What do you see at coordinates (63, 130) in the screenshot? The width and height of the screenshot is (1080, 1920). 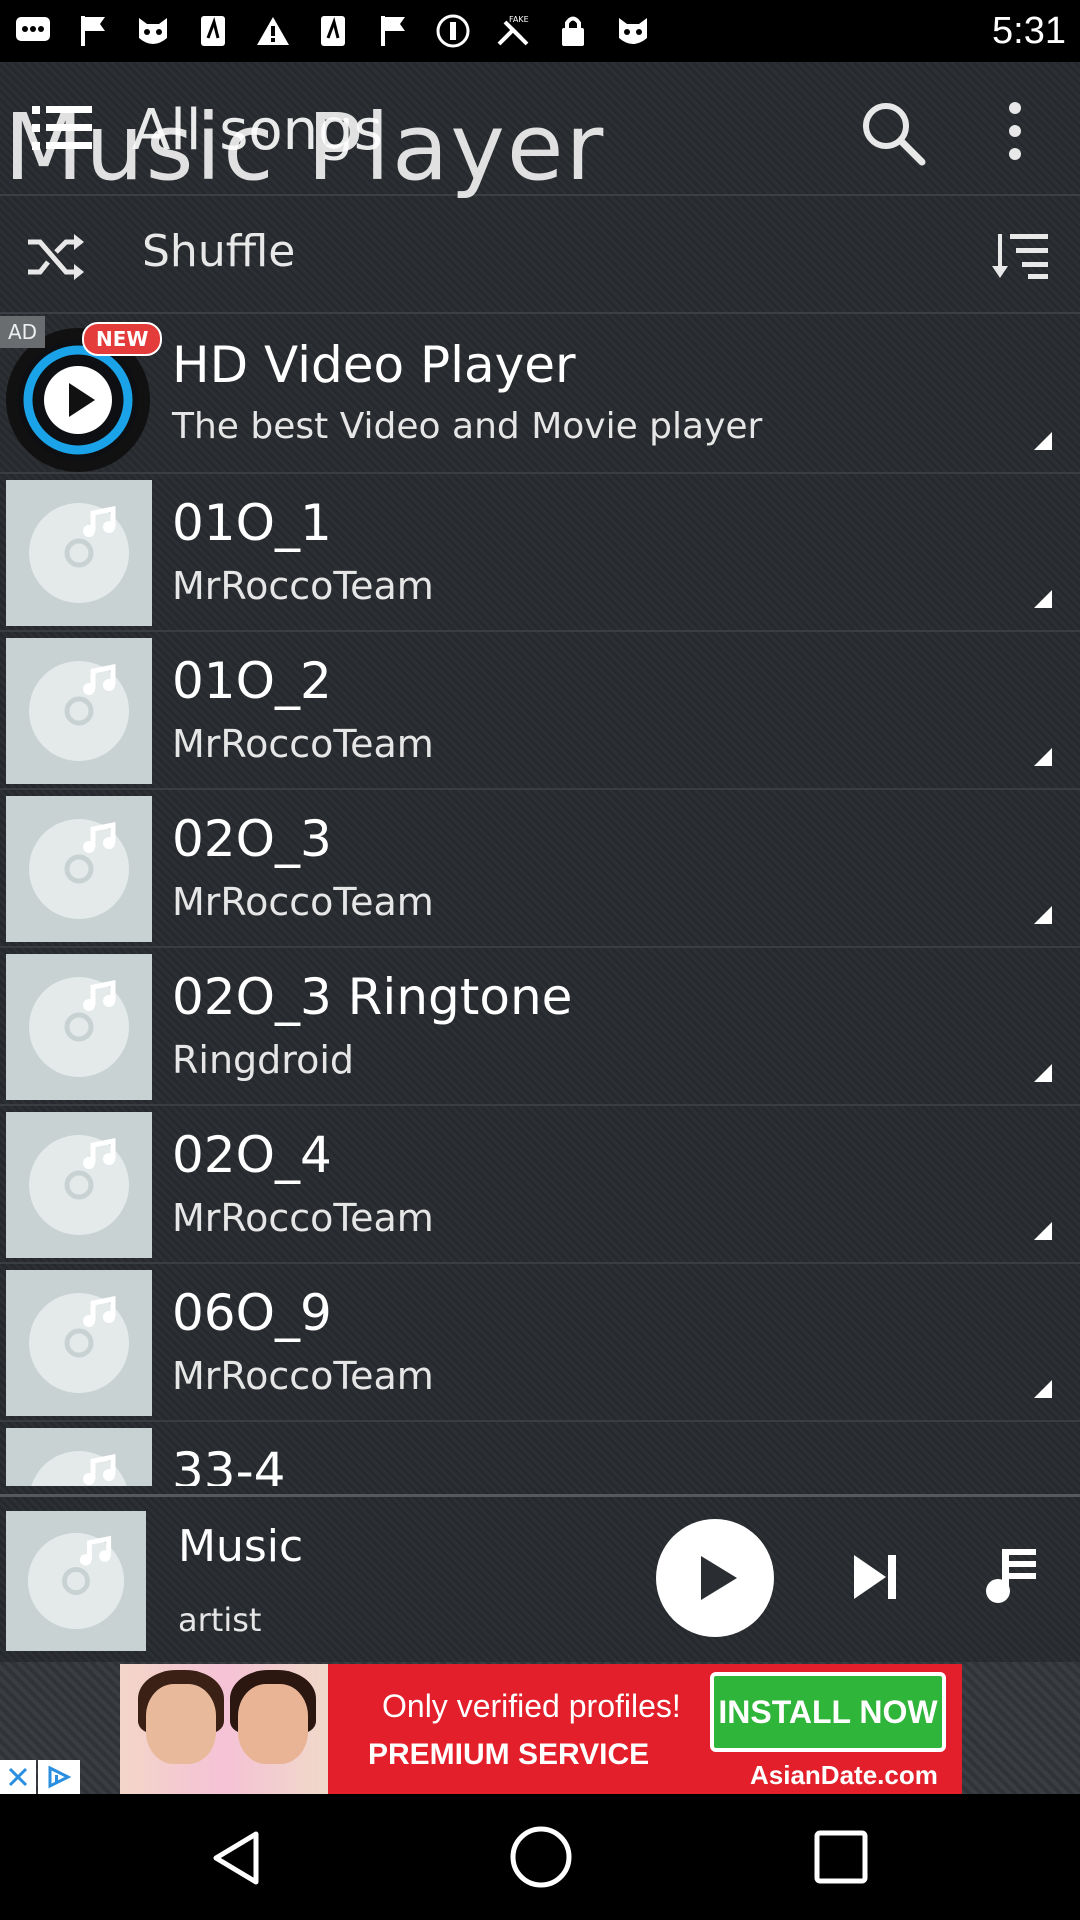 I see `menu-icon` at bounding box center [63, 130].